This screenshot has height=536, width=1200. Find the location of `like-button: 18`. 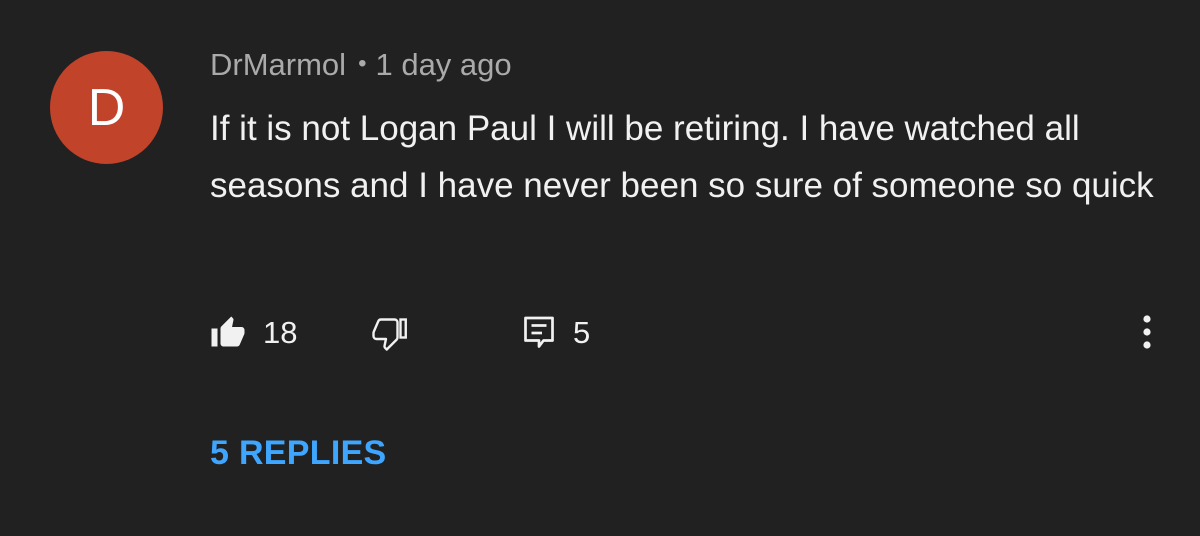

like-button: 18 is located at coordinates (253, 333).